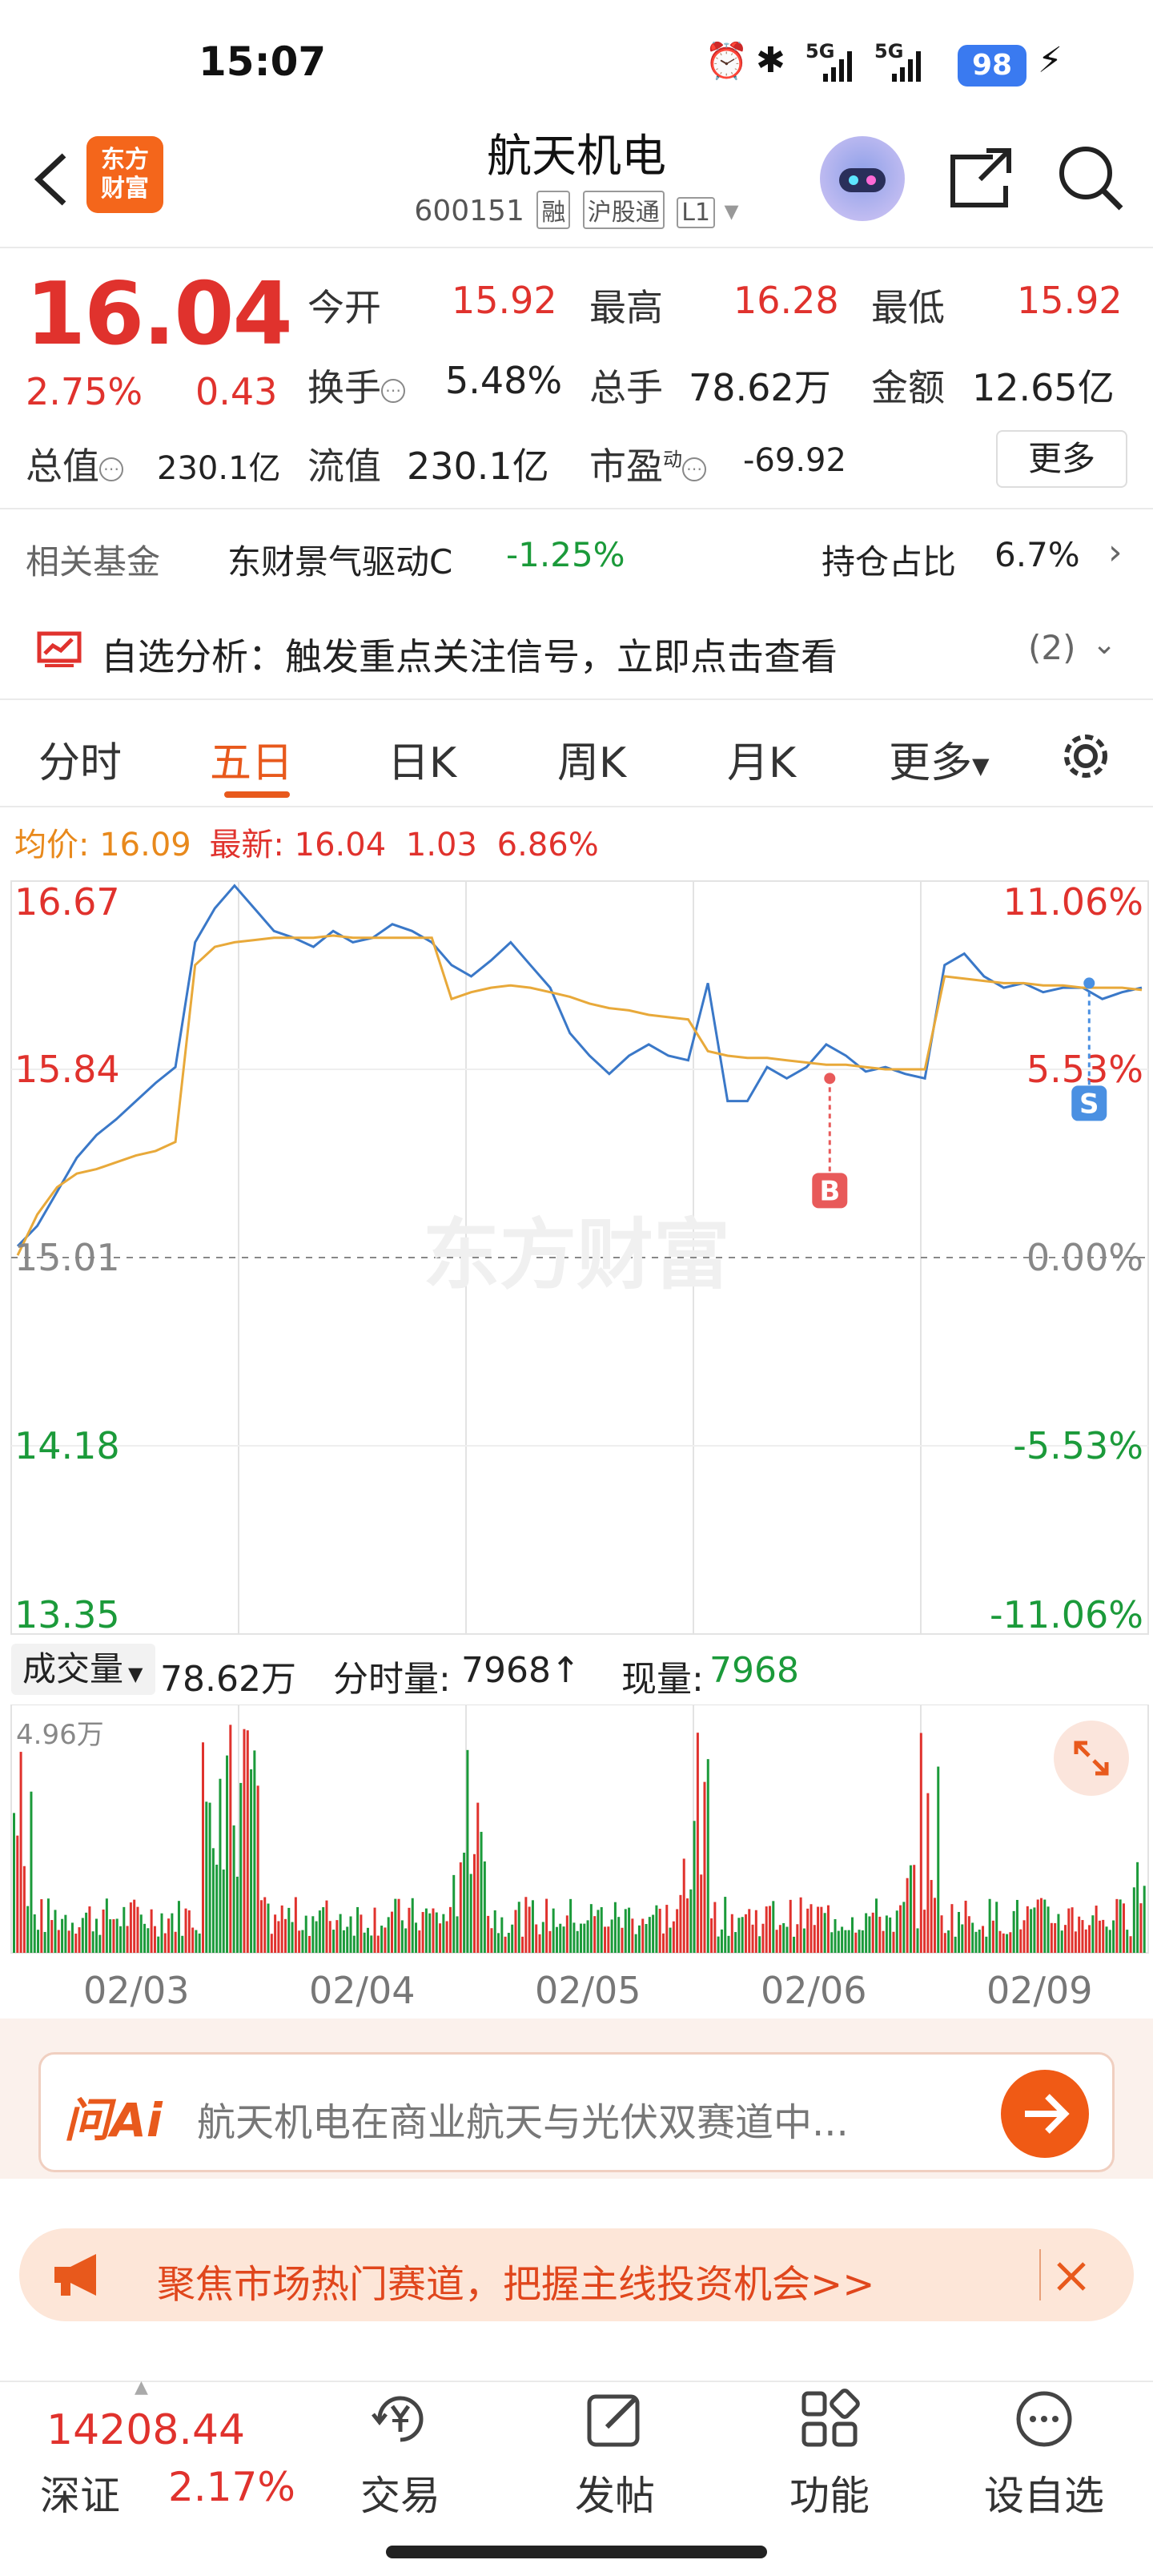 Image resolution: width=1153 pixels, height=2576 pixels. Describe the element at coordinates (1069, 2276) in the screenshot. I see `banner-close-button` at that location.